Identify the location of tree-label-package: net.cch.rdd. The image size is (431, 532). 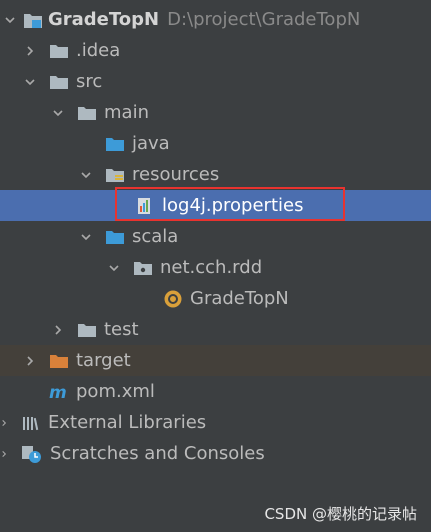
(211, 267).